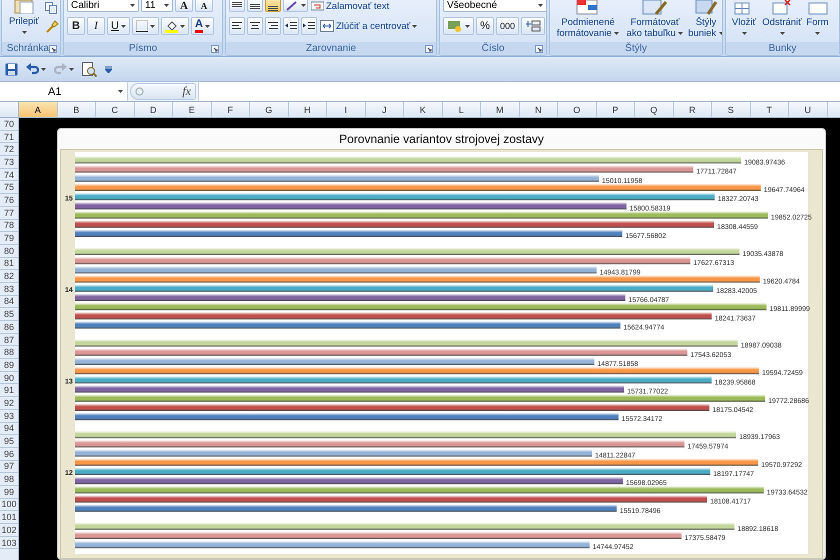 This screenshot has width=840, height=560. Describe the element at coordinates (9, 517) in the screenshot. I see `row-header: 101` at that location.